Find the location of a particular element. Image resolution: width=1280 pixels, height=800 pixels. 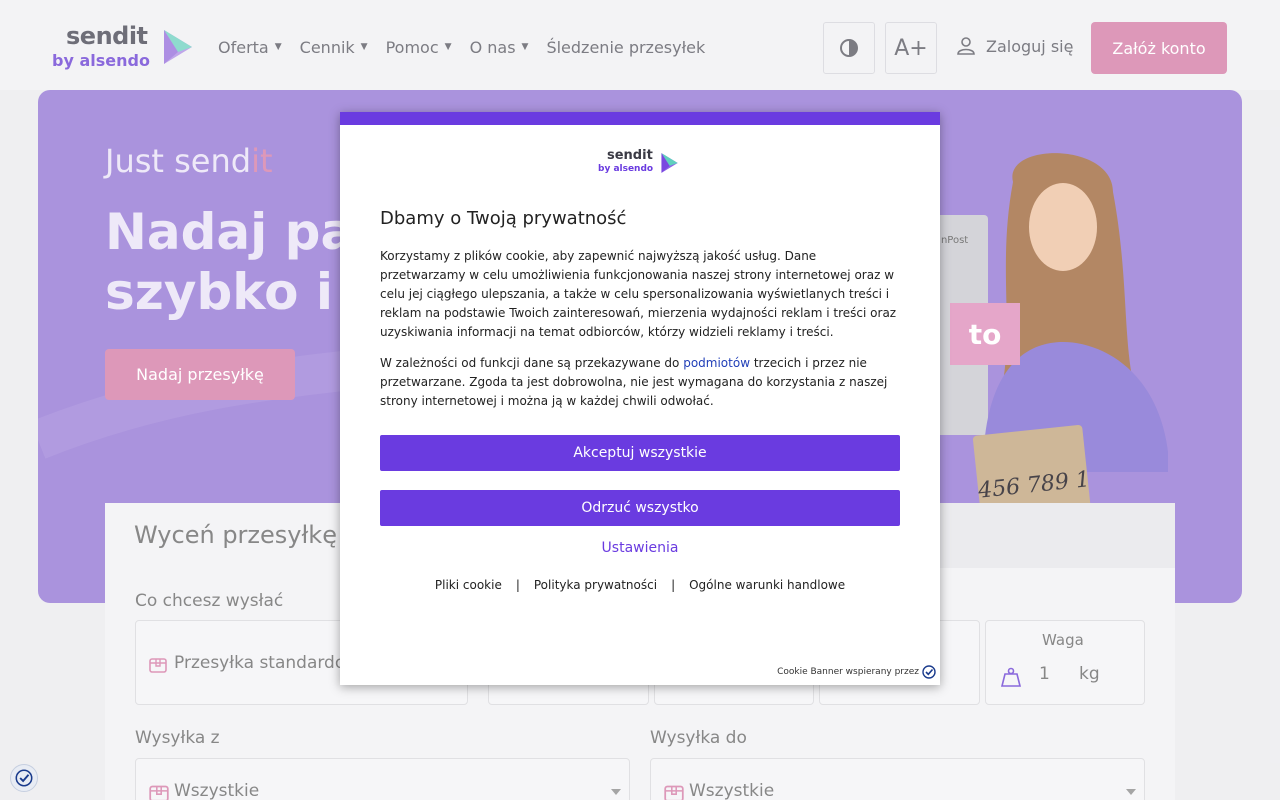

cookie-policy-link: Pliki cookie is located at coordinates (468, 585).